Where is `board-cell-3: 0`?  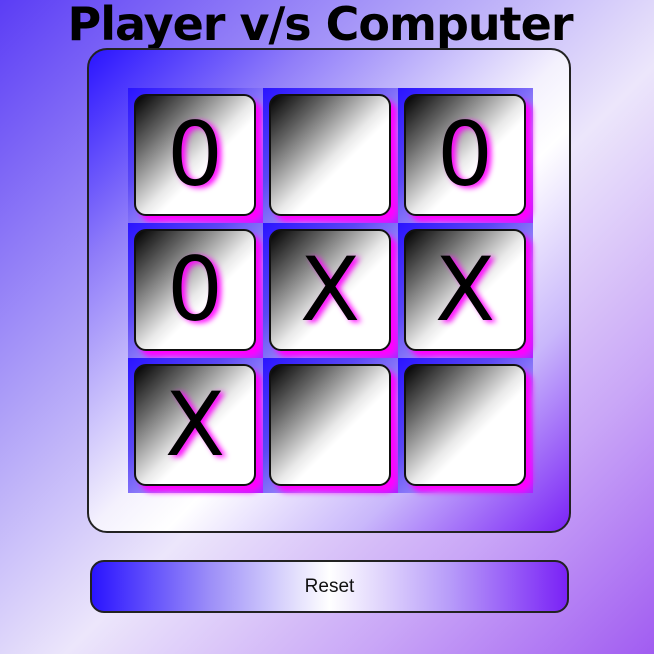 board-cell-3: 0 is located at coordinates (465, 155).